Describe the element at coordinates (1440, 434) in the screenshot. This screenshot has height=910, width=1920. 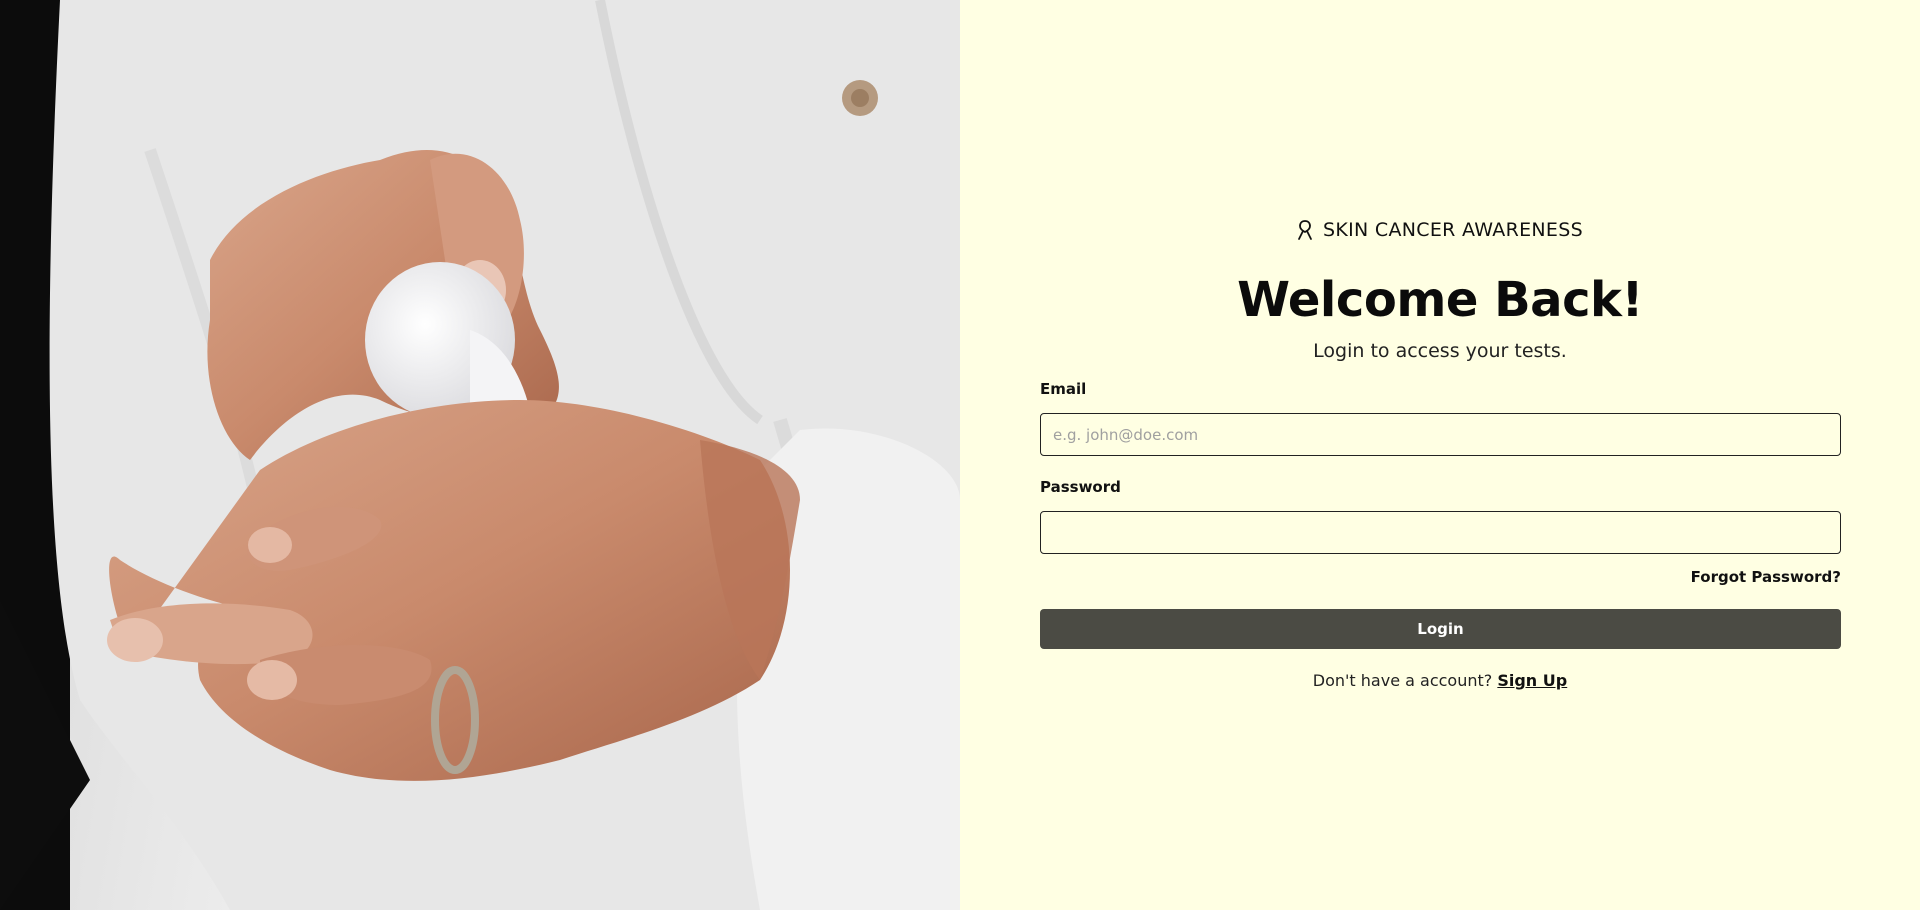
I see `email-field` at that location.